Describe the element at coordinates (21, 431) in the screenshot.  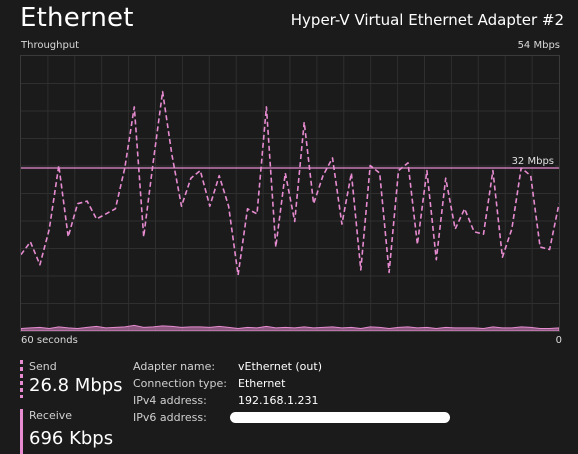
I see `receive-indicator` at that location.